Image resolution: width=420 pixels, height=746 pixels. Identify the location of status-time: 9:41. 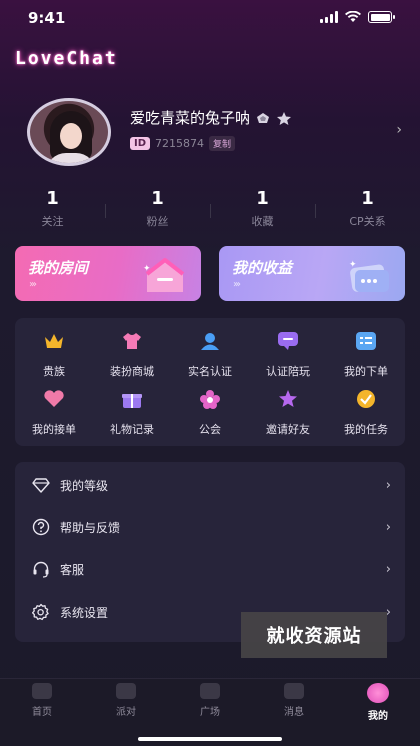
(47, 18).